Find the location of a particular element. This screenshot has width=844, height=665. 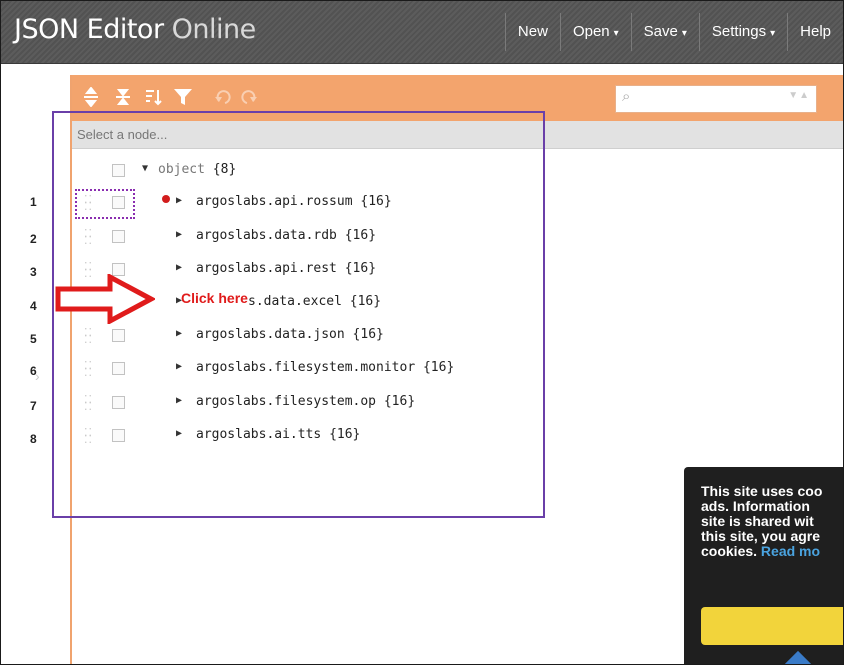

row-number: 7 is located at coordinates (33, 406).